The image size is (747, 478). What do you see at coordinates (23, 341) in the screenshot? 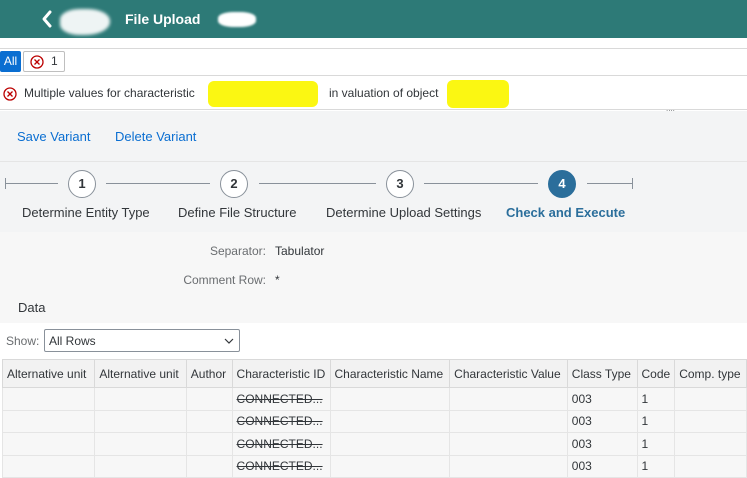
I see `show-label: Show:` at bounding box center [23, 341].